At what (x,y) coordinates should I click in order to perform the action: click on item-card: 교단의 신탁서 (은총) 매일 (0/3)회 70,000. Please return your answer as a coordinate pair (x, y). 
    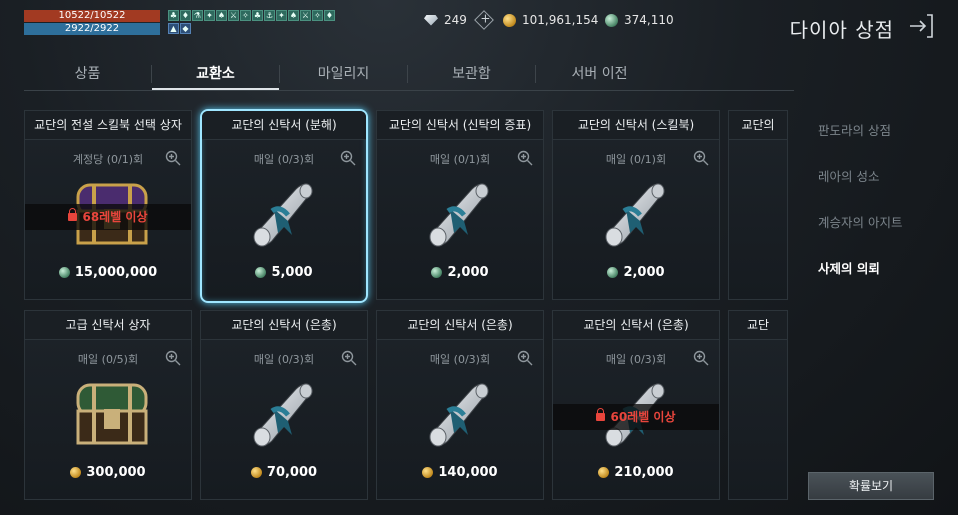
    Looking at the image, I should click on (284, 405).